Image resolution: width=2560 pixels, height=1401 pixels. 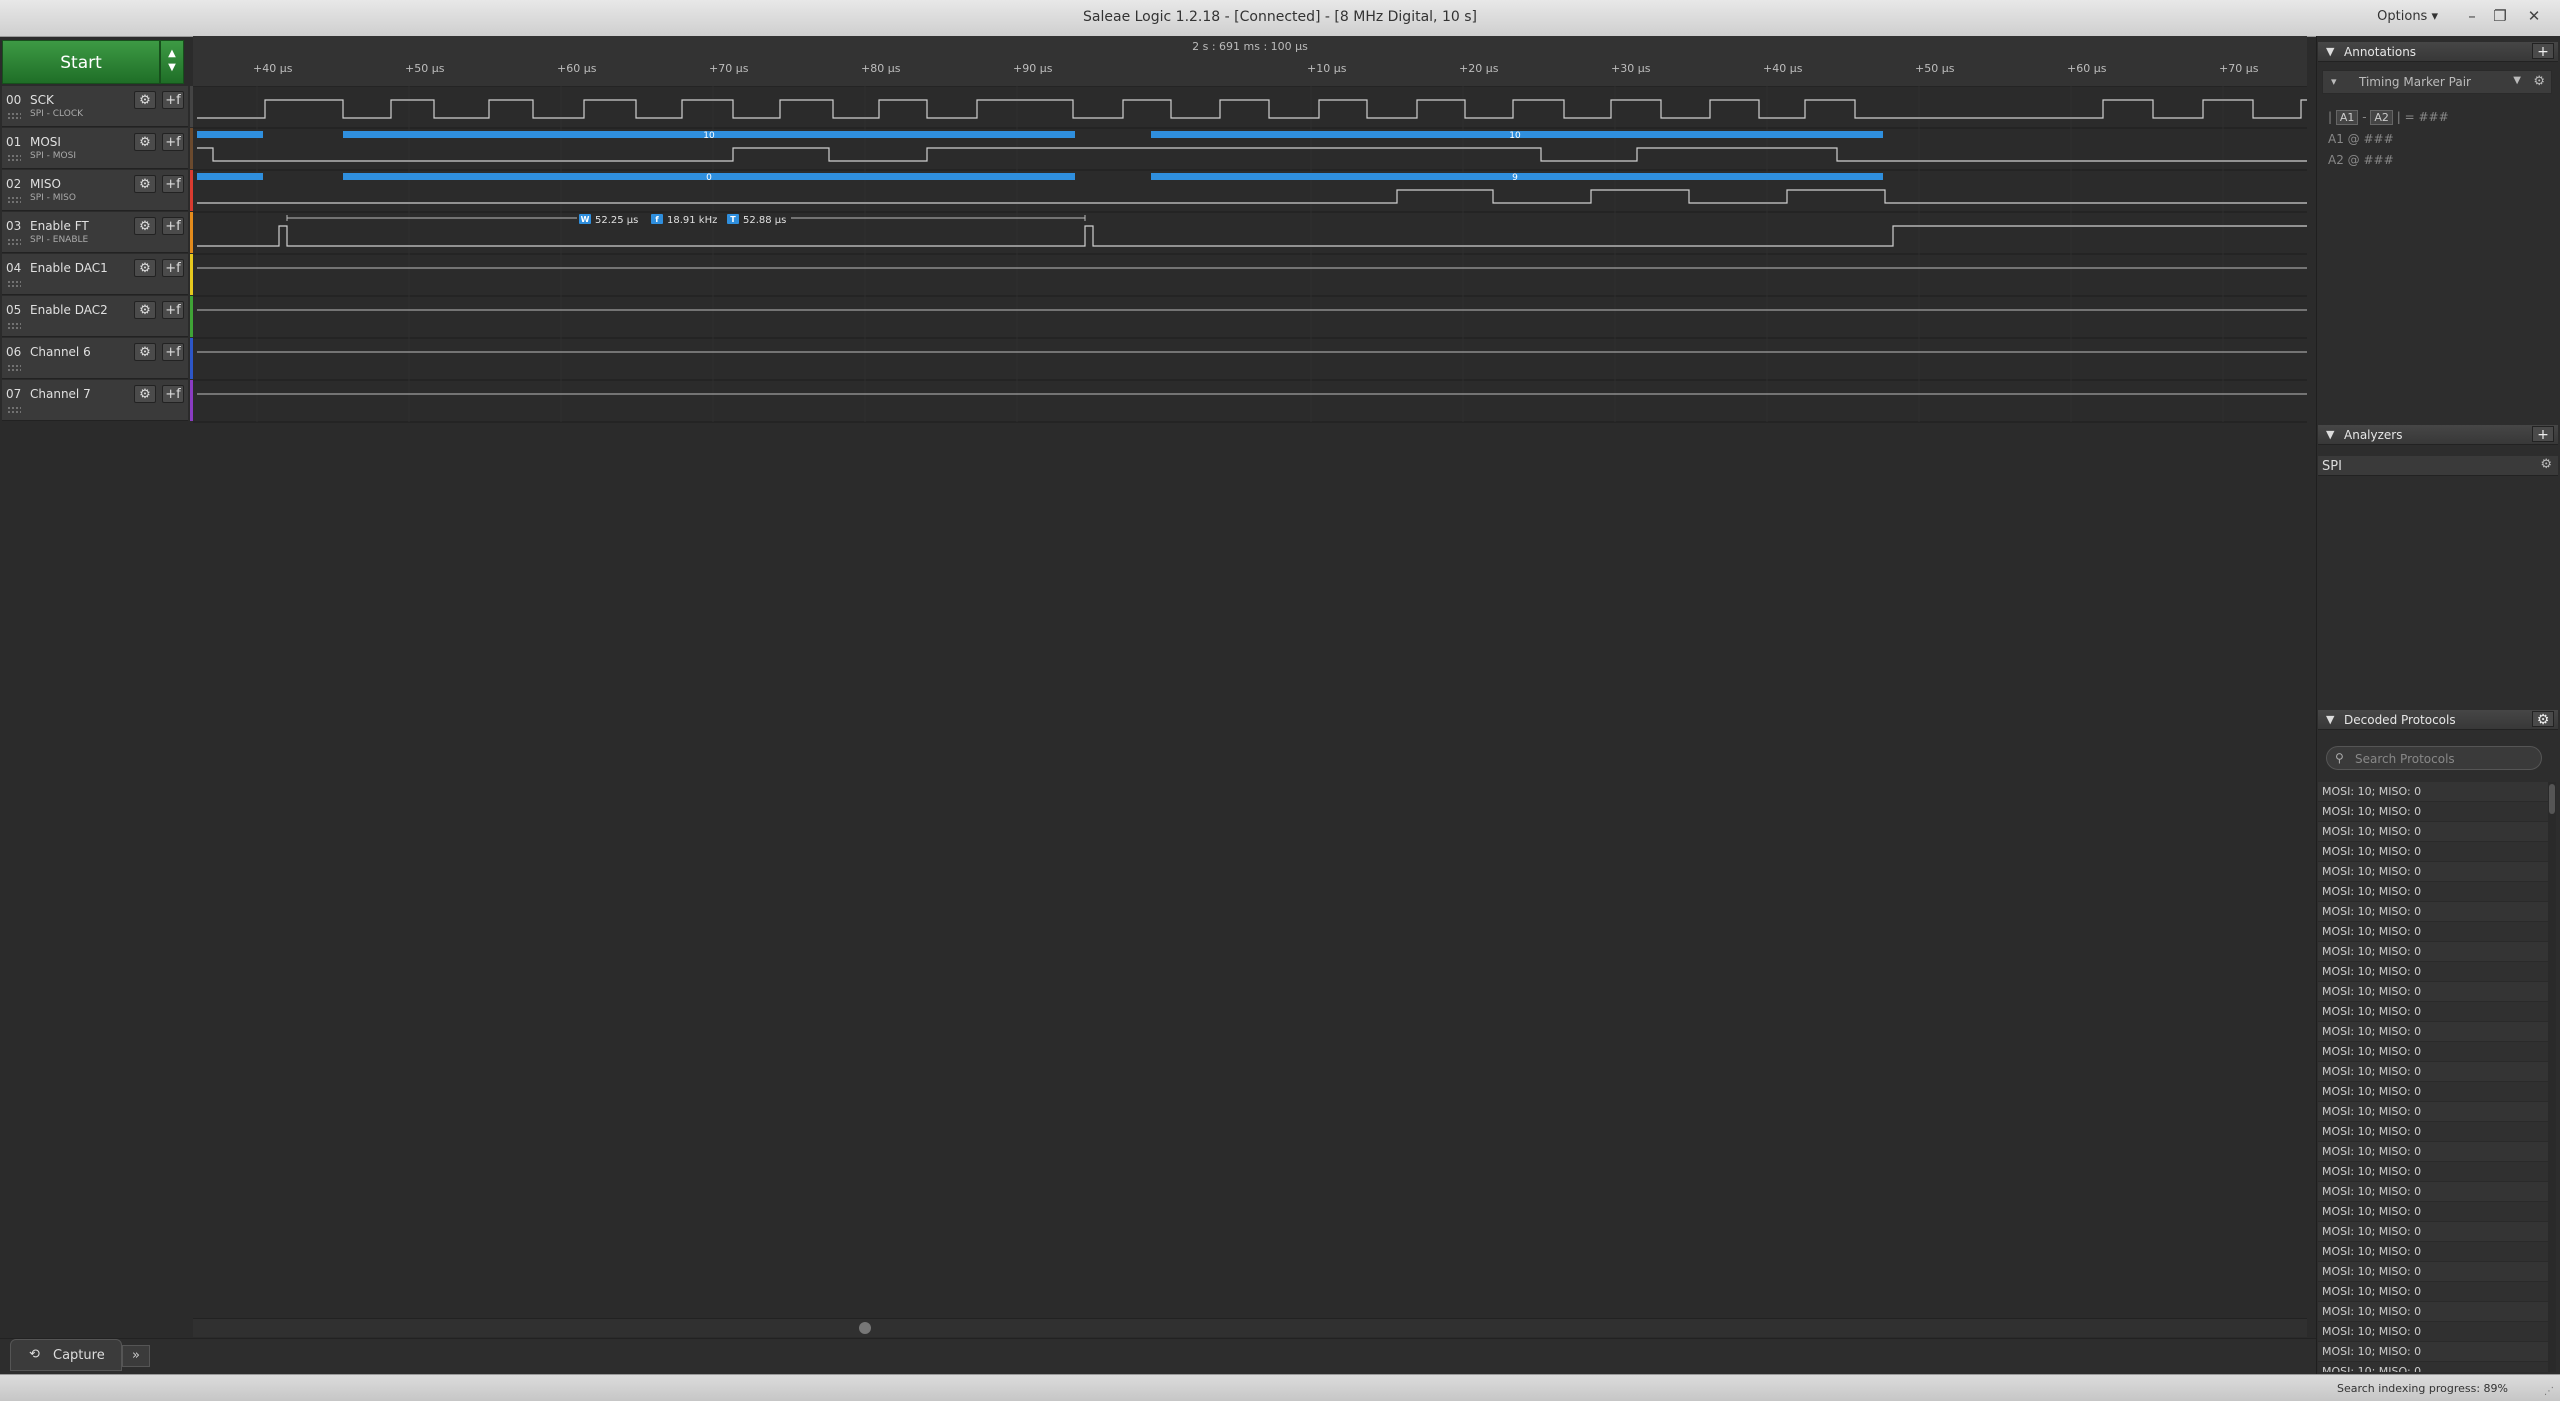 I want to click on start-dropdown-button: ▲ ▼, so click(x=172, y=62).